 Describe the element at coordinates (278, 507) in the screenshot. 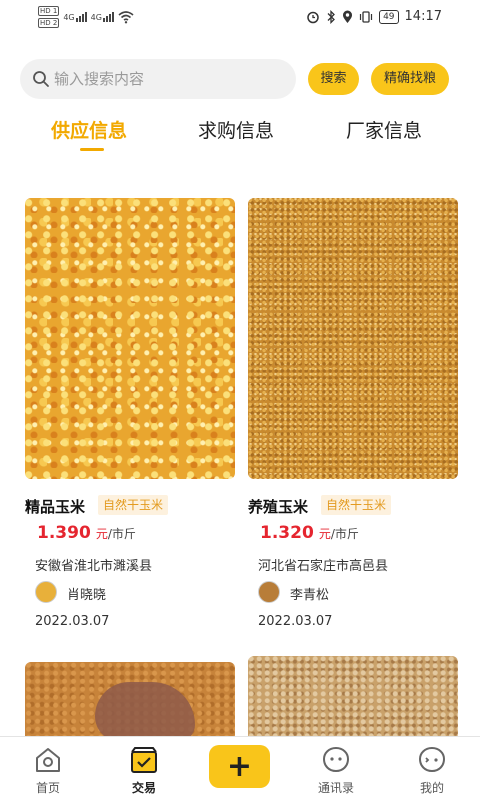

I see `listing-title: 养殖玉米` at that location.